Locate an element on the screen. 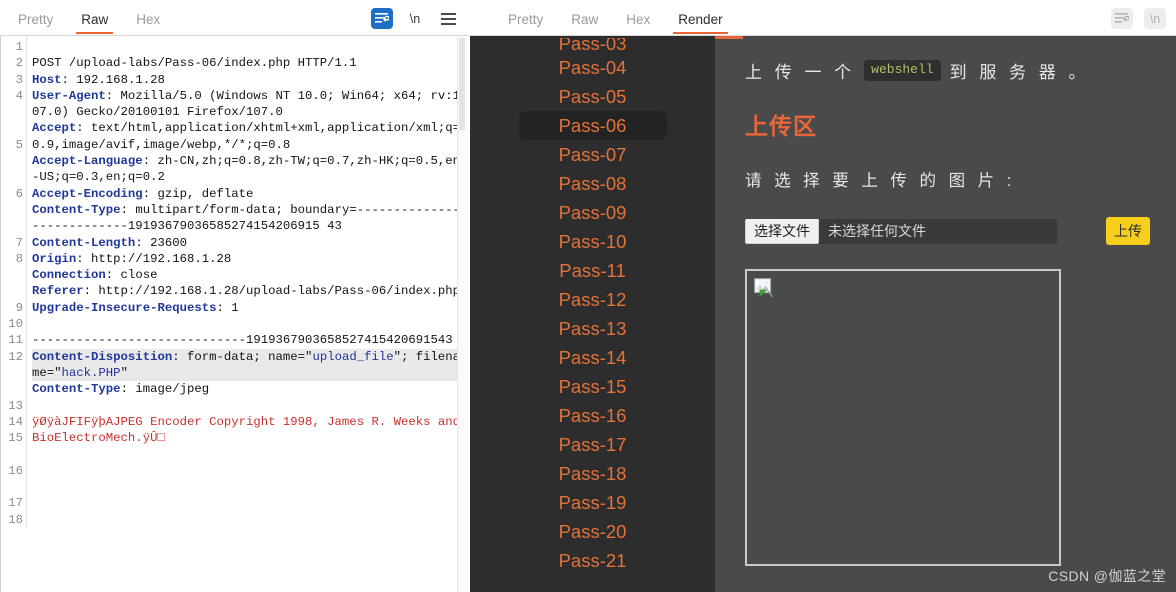  nav-item-pass-03: Pass-03 is located at coordinates (592, 45).